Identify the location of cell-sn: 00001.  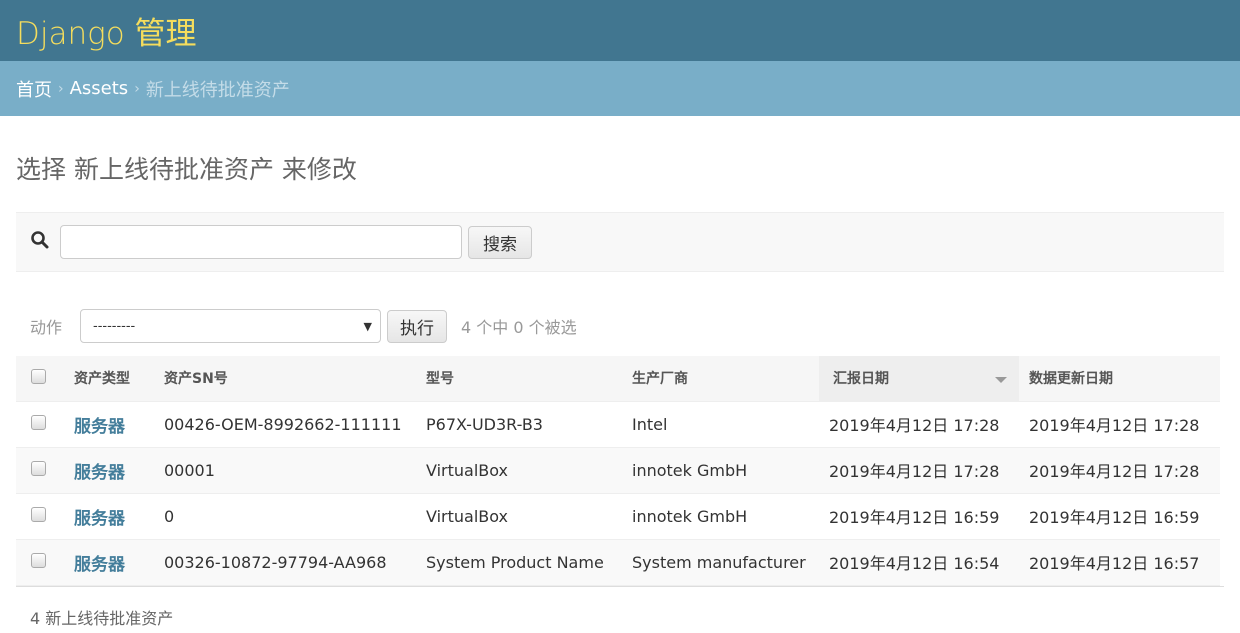
(285, 470).